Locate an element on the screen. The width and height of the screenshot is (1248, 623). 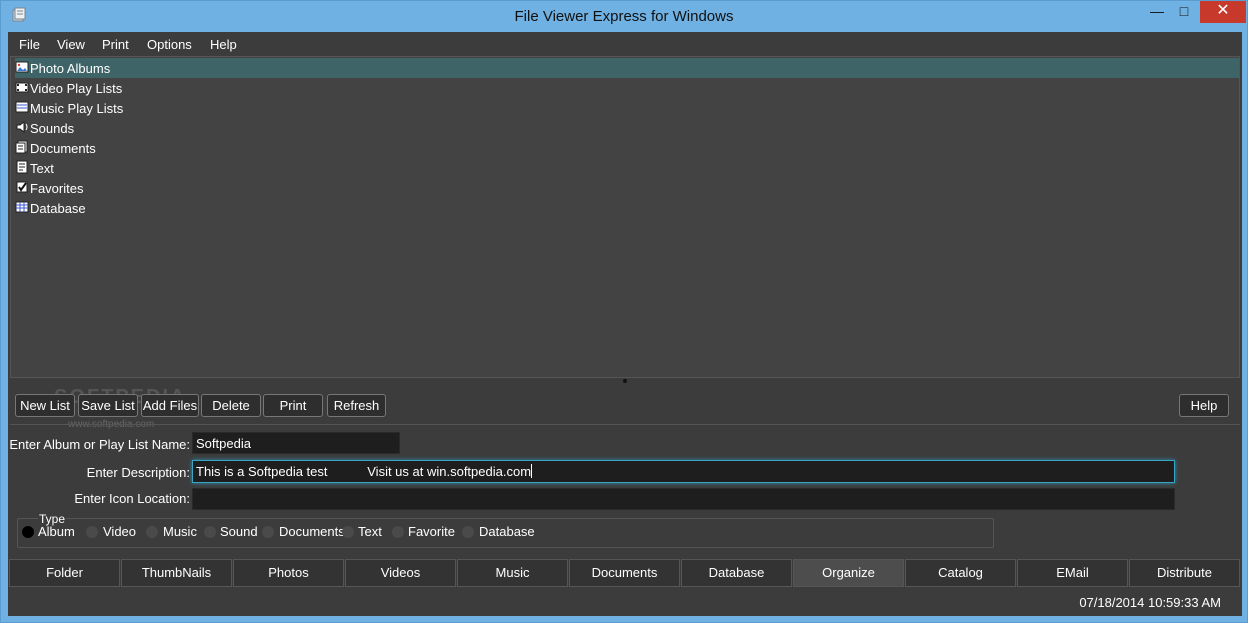
list-name-input: Softpedia is located at coordinates (296, 443).